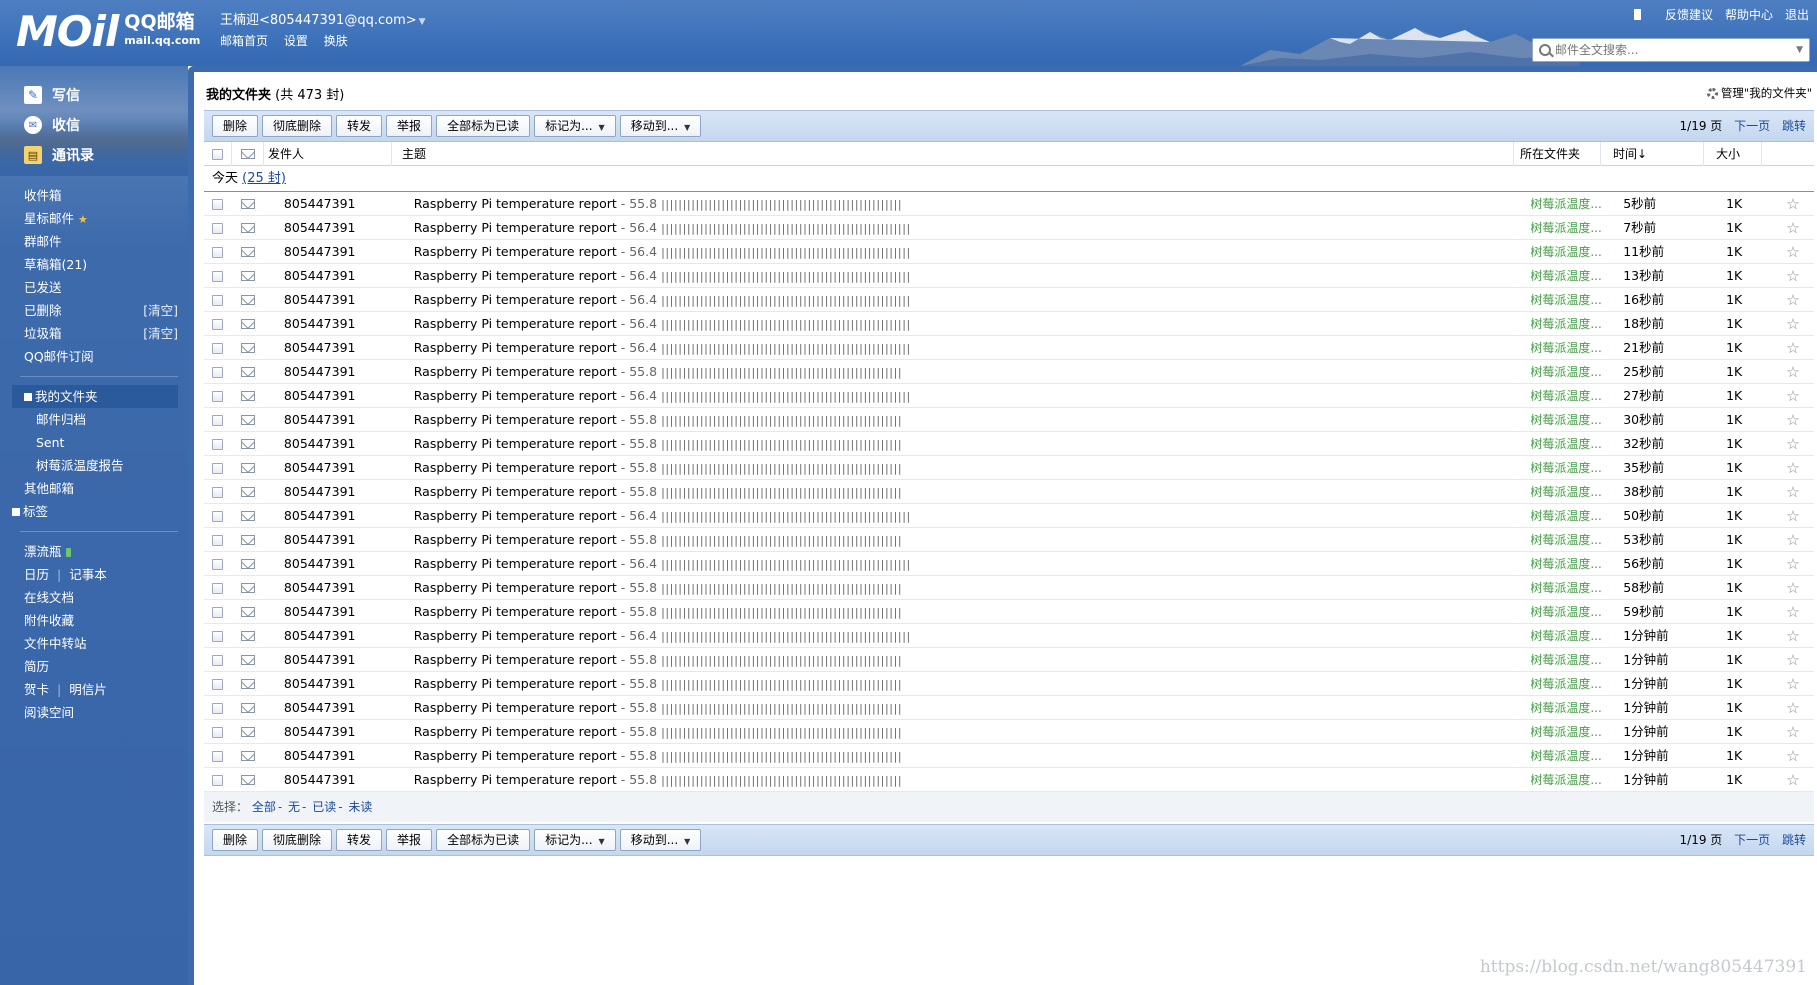  Describe the element at coordinates (483, 126) in the screenshot. I see `mark-all-read-button: 全部标为已读` at that location.